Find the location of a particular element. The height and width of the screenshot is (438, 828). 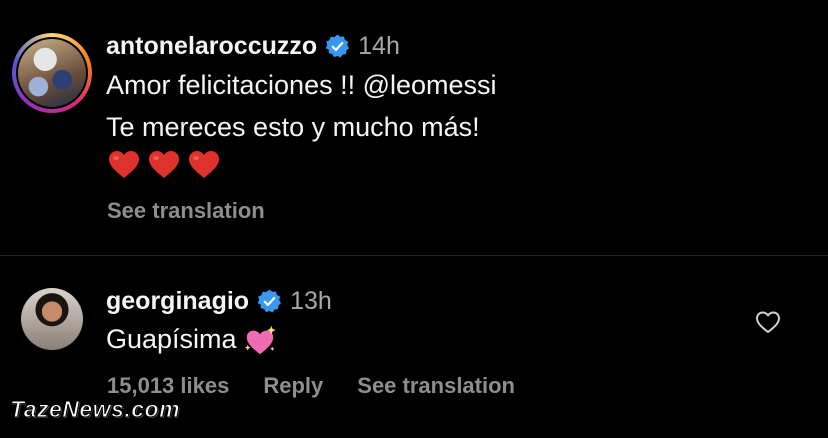

comment-text-content: Guapísima is located at coordinates (171, 339).